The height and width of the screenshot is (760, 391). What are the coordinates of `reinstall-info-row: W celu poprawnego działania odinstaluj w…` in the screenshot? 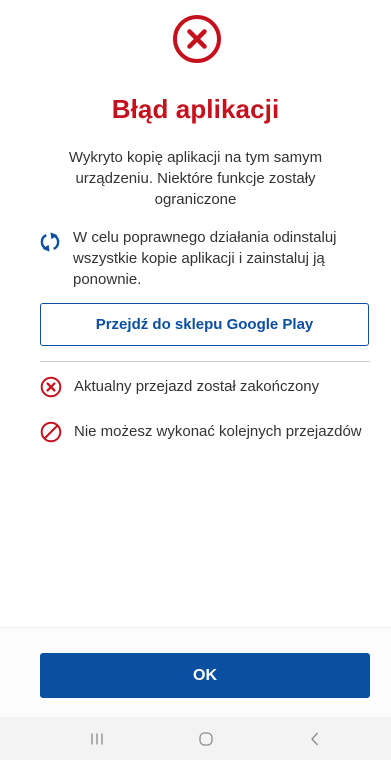 It's located at (205, 258).